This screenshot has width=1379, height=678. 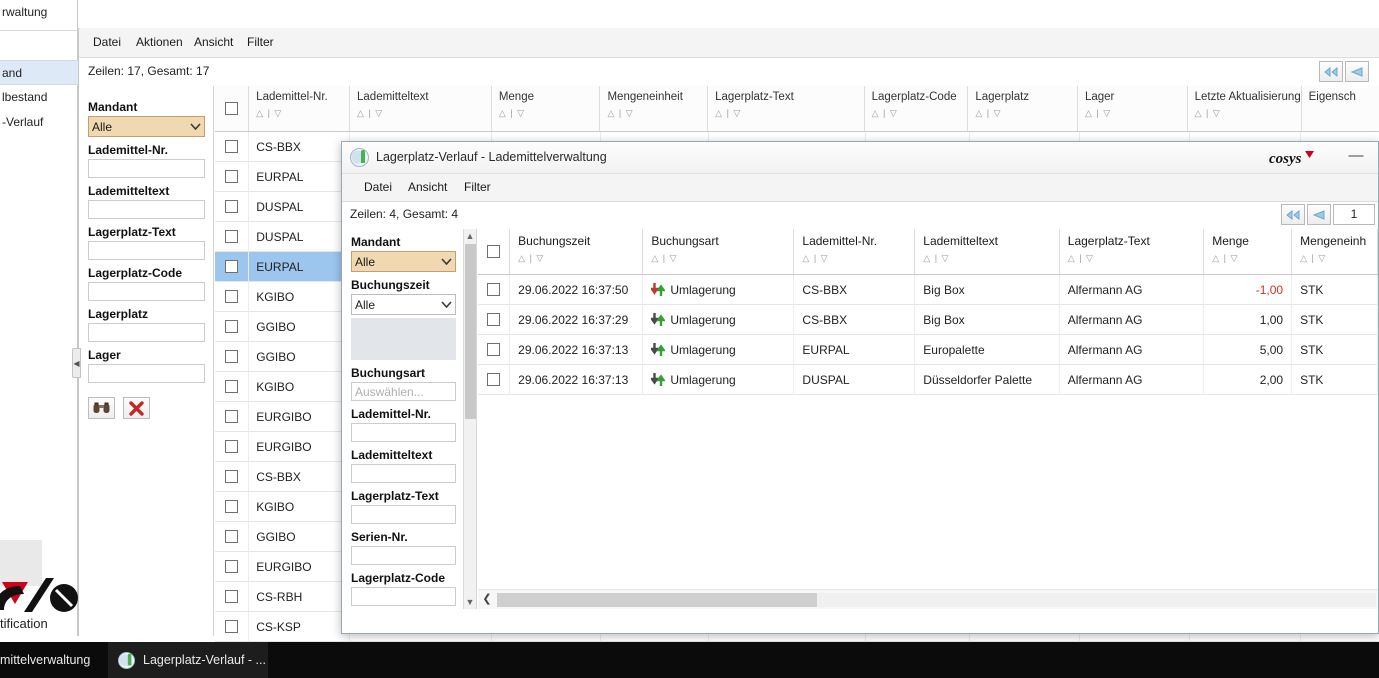 I want to click on col-header-letzte-aktualisierung: Letzte Aktualisierung △ | ▽, so click(x=1244, y=108).